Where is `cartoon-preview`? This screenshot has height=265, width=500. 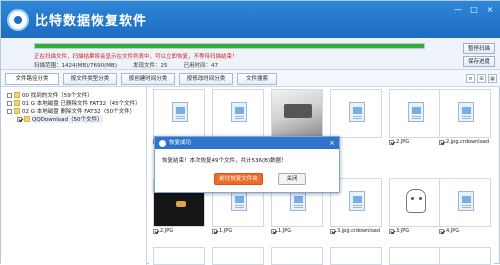 cartoon-preview is located at coordinates (416, 201).